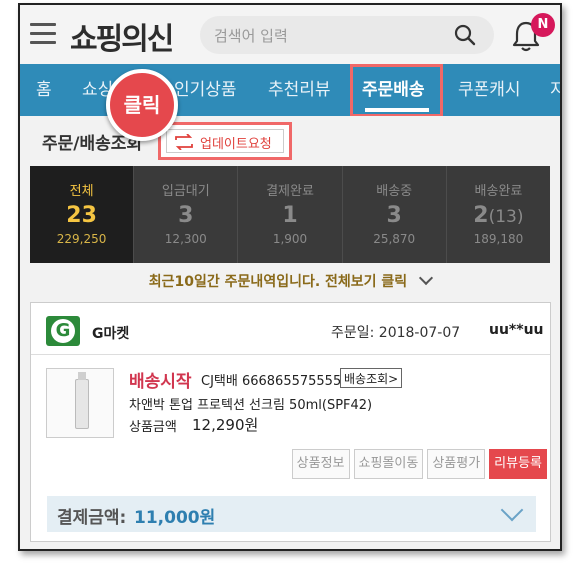 This screenshot has height=570, width=580. I want to click on product-price: 12,290원, so click(225, 425).